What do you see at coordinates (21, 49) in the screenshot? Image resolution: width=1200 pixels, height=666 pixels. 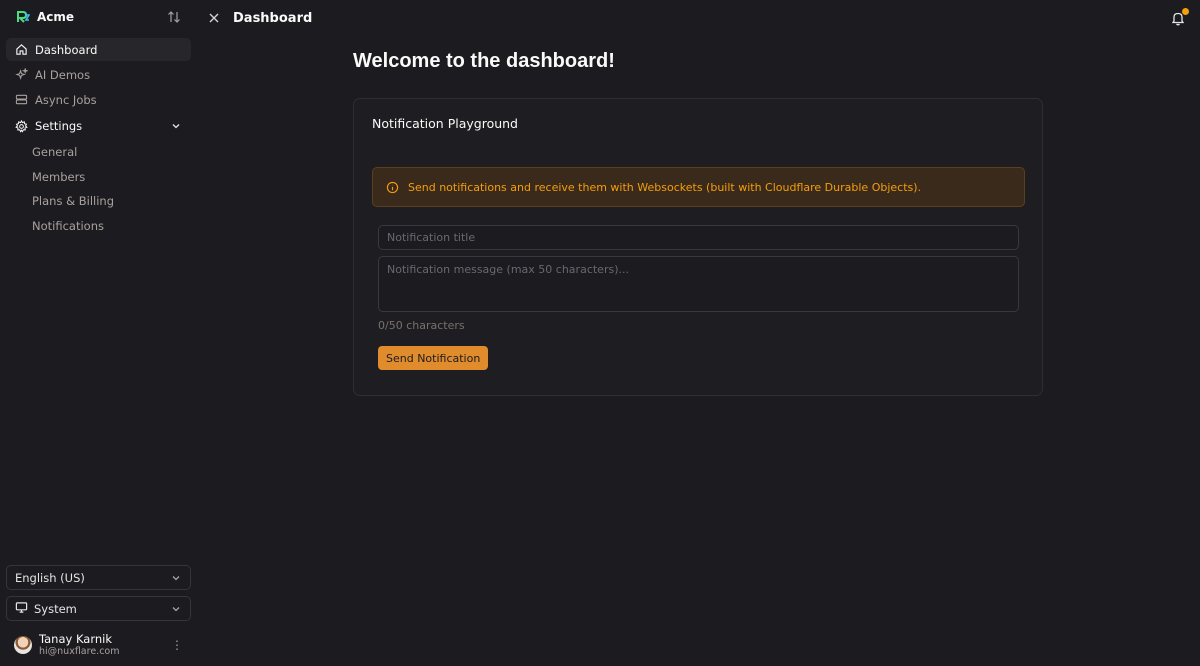 I see `home-icon` at bounding box center [21, 49].